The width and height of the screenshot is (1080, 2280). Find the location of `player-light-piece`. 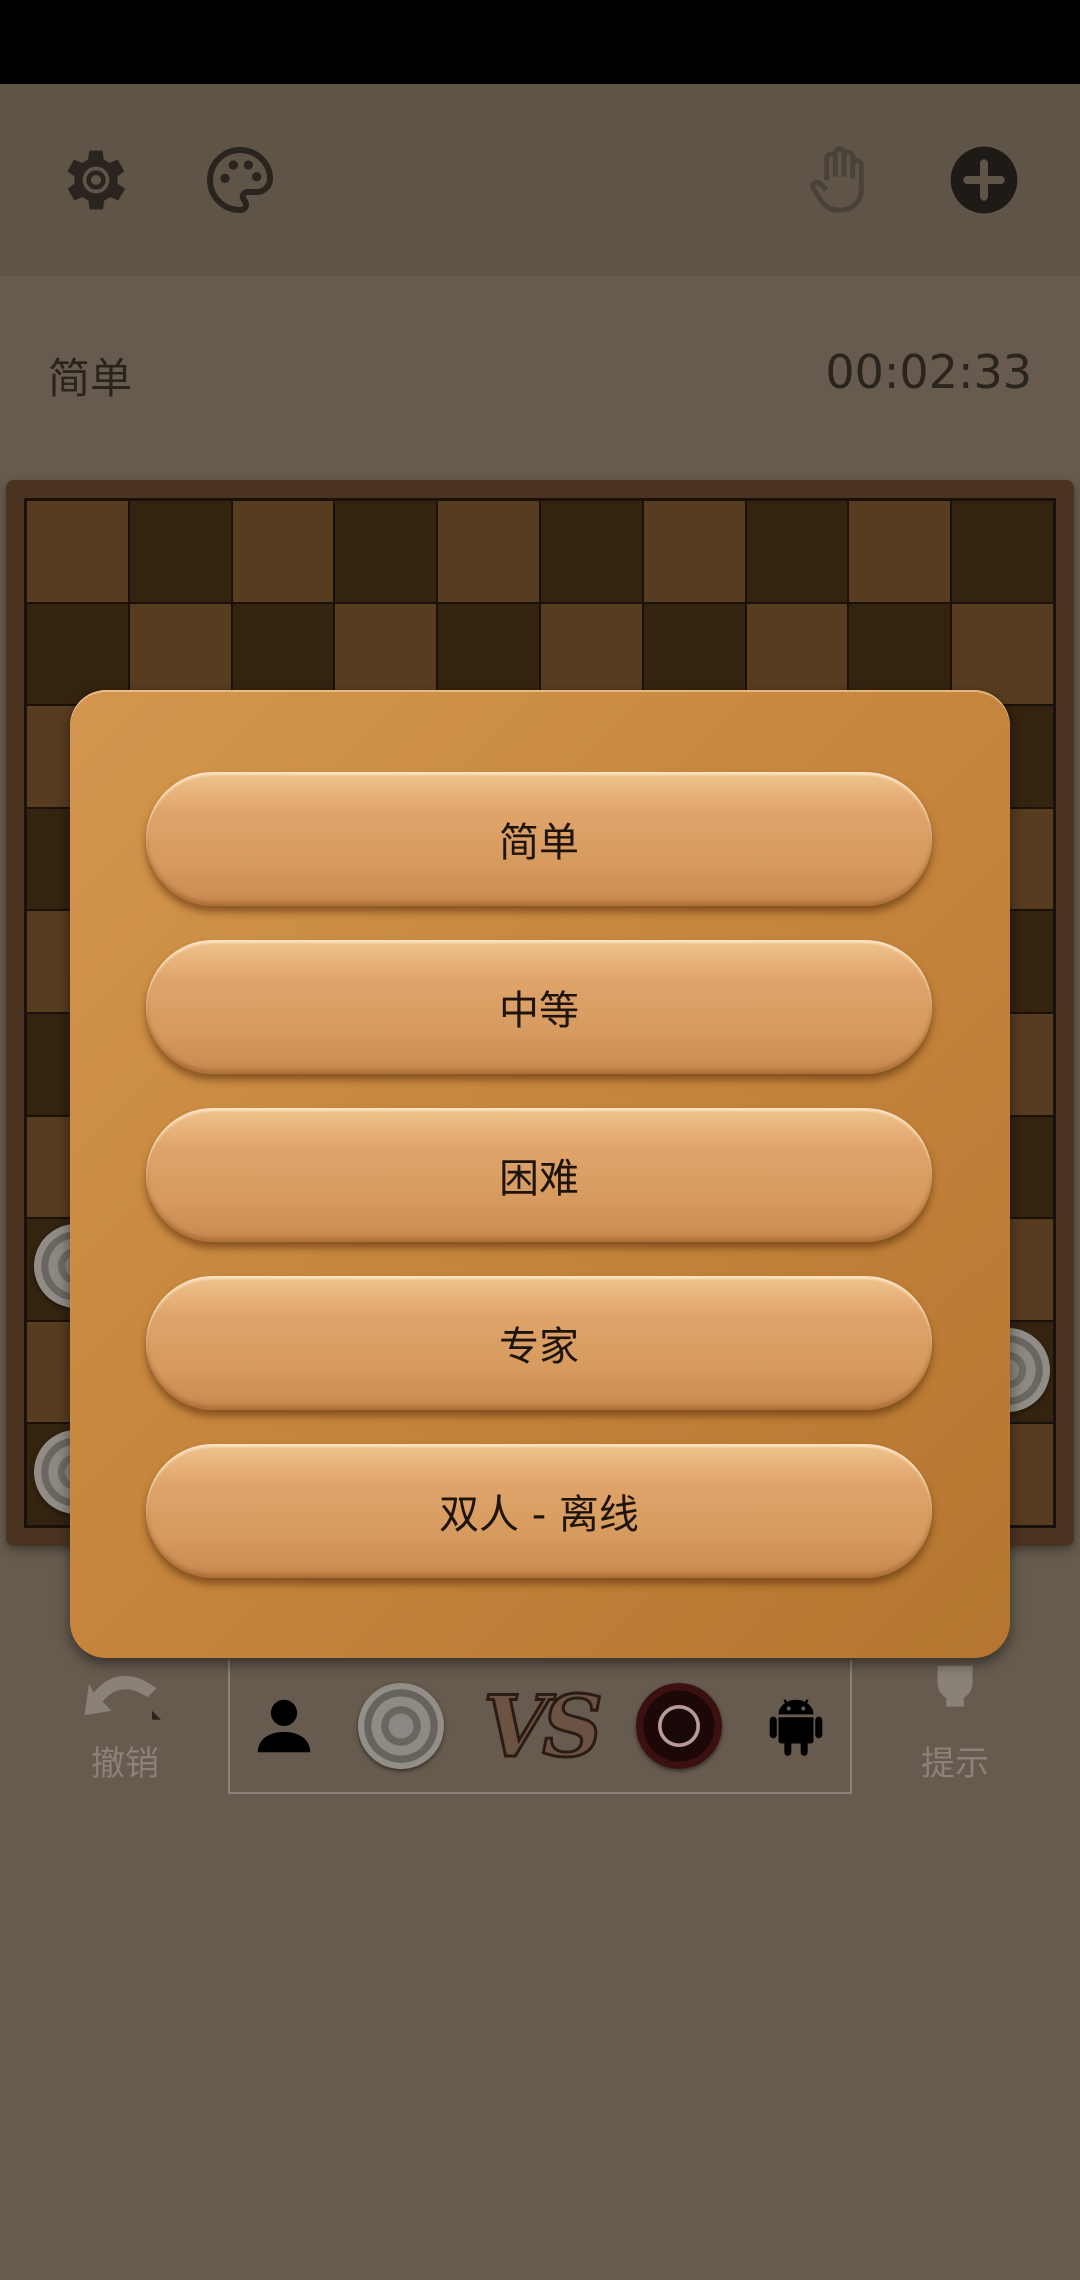

player-light-piece is located at coordinates (401, 1726).